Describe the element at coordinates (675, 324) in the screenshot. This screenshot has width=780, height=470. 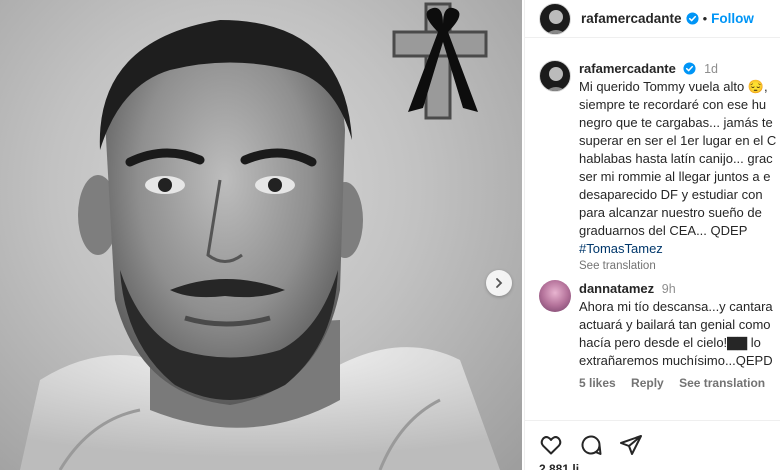
I see `comment-line: actuará y bailará tan genial como` at that location.